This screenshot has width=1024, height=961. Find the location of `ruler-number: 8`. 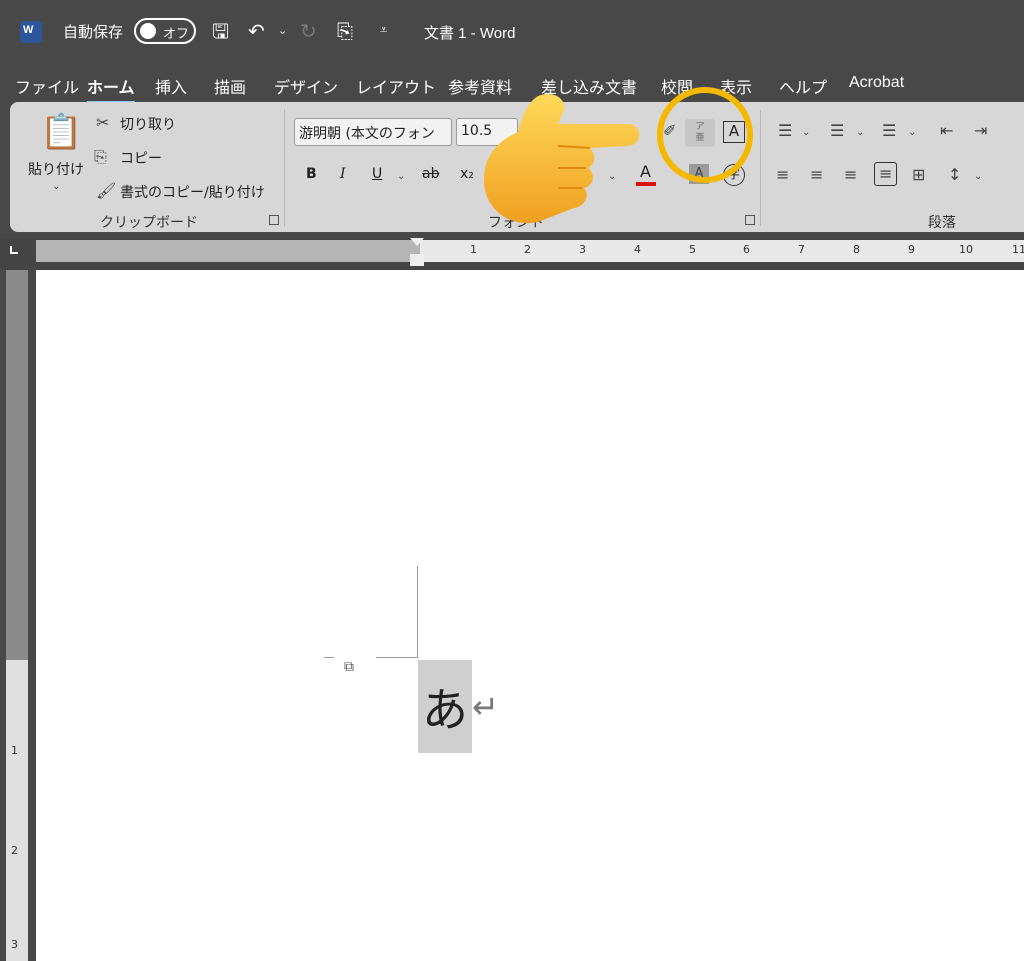

ruler-number: 8 is located at coordinates (856, 249).